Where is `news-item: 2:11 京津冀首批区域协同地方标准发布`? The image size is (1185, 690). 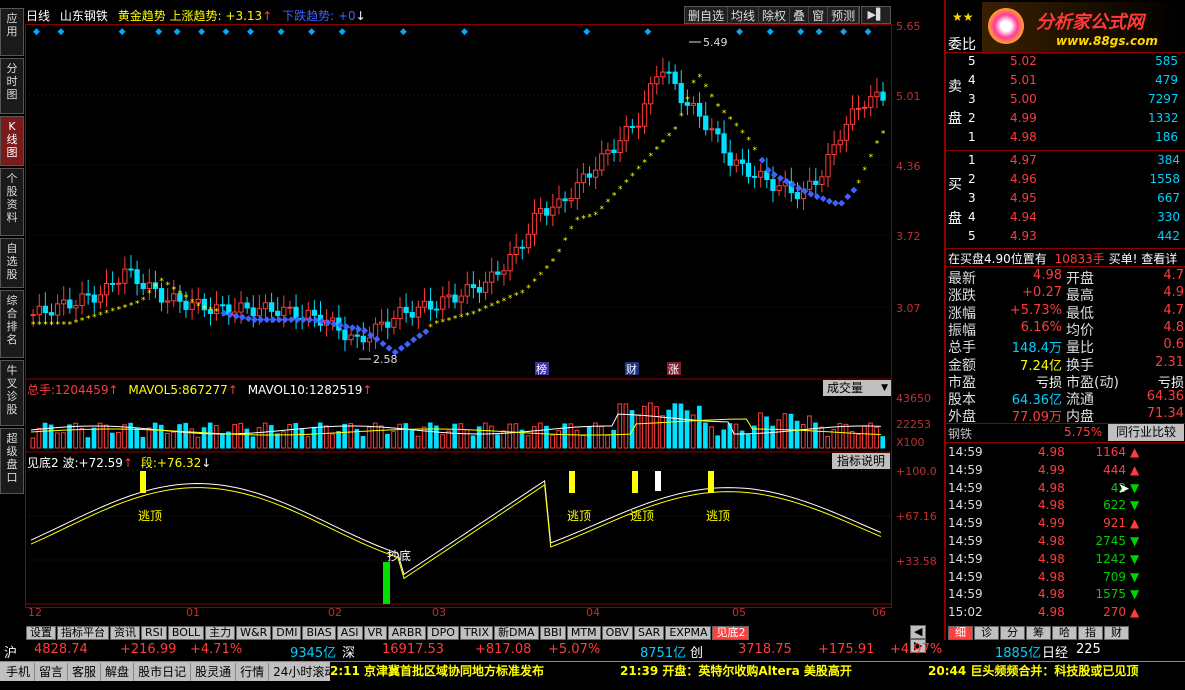 news-item: 2:11 京津冀首批区域协同地方标准发布 is located at coordinates (437, 671).